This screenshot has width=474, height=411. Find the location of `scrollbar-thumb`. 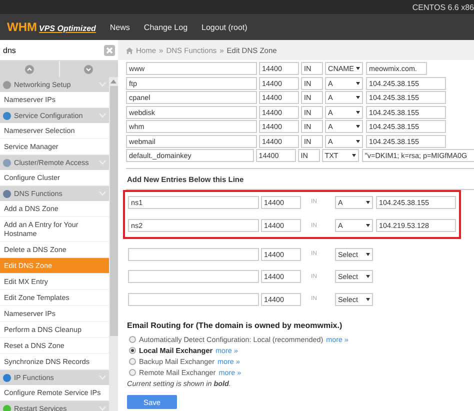

scrollbar-thumb is located at coordinates (114, 211).